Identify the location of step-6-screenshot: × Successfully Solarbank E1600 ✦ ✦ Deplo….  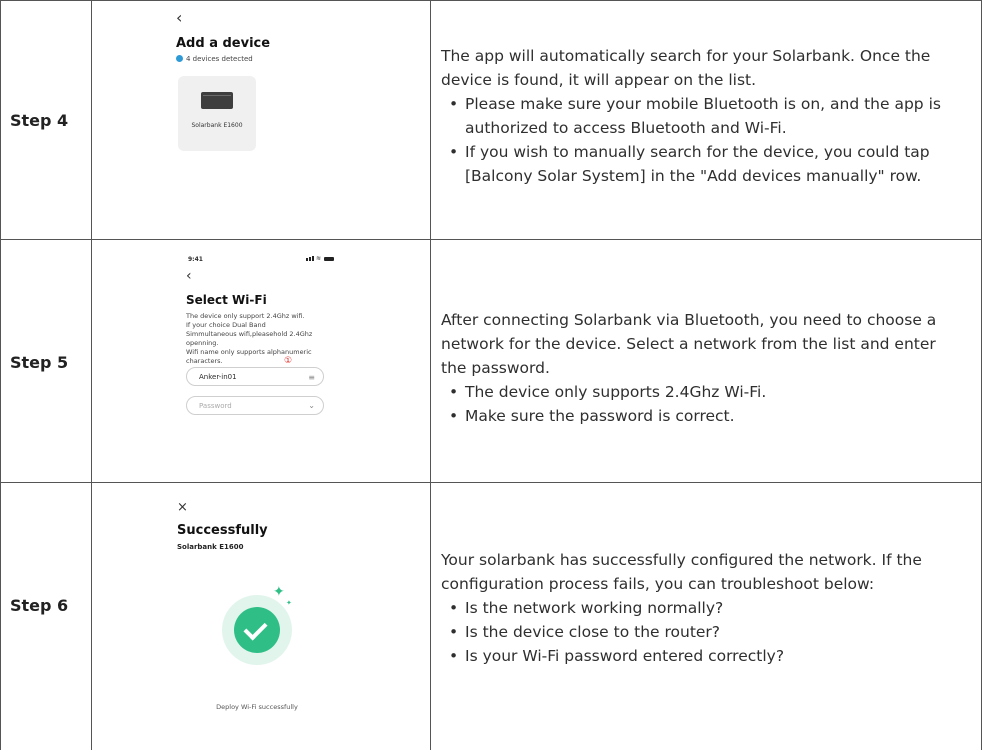
(297, 624).